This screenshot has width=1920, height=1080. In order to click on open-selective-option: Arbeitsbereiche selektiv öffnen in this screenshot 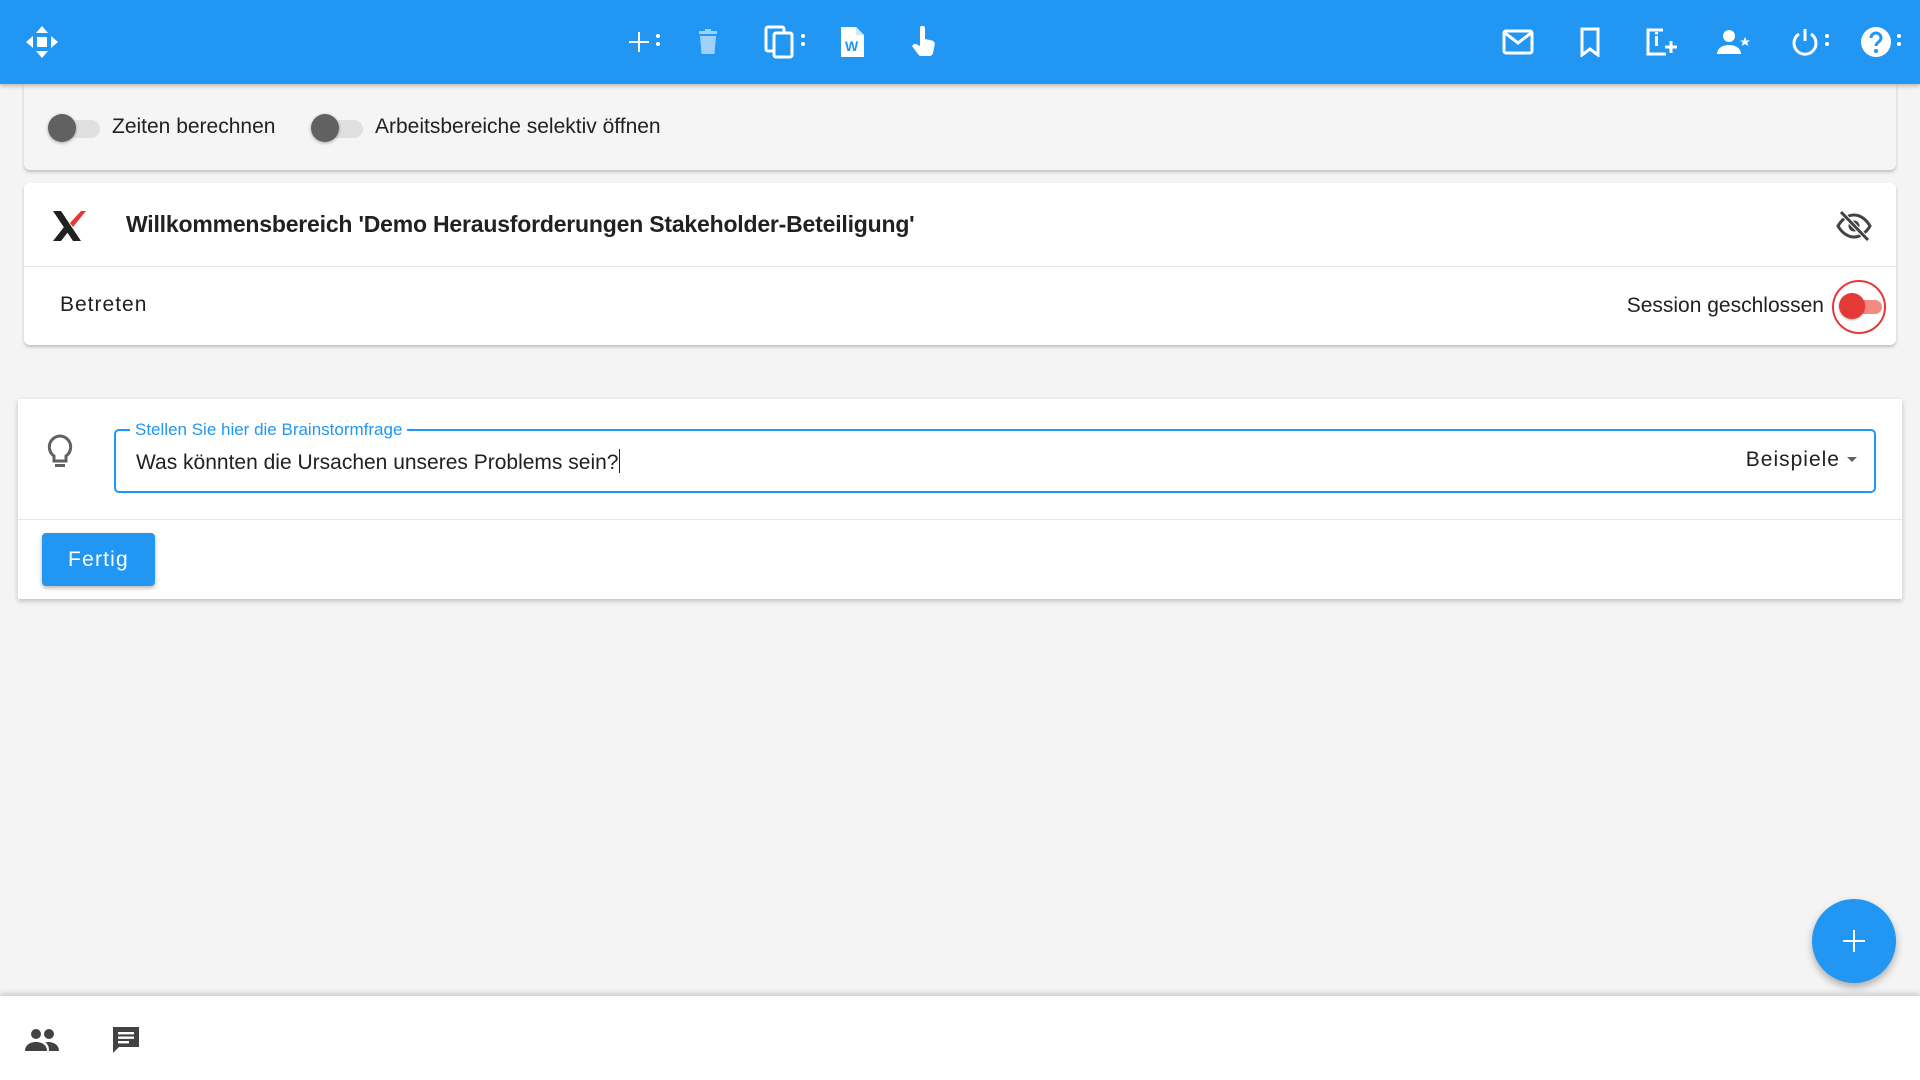, I will do `click(486, 127)`.